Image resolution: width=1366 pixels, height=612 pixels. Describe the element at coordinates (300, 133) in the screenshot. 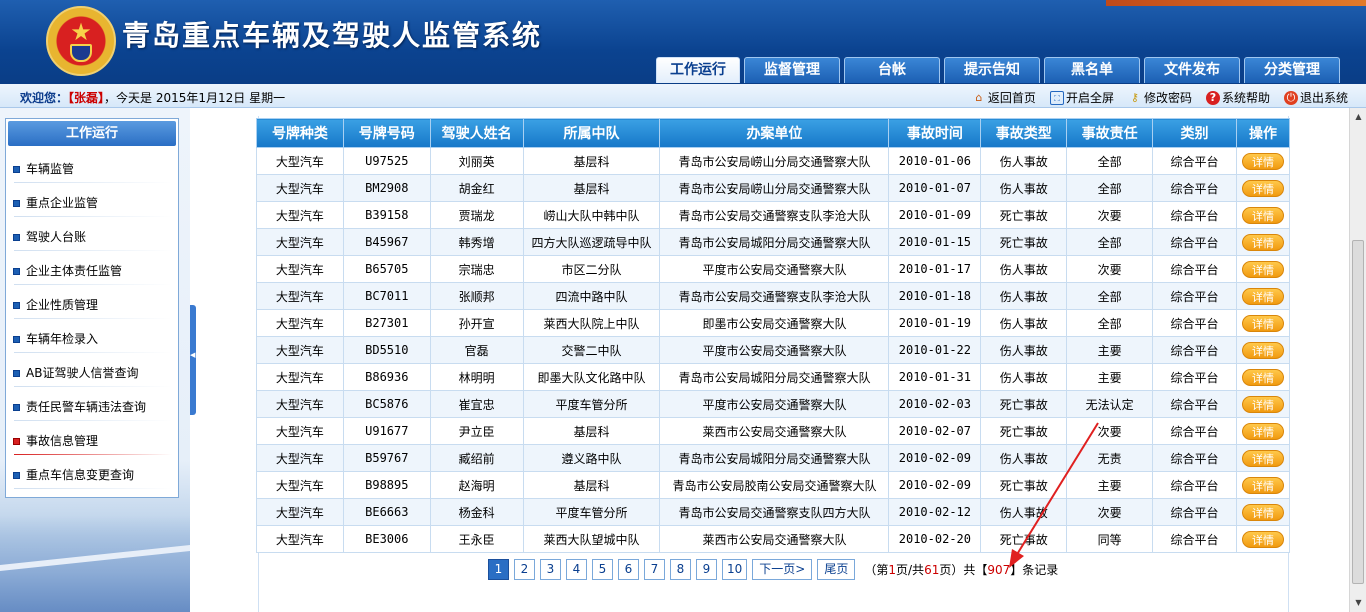

I see `col-plate-type: 号牌种类` at that location.